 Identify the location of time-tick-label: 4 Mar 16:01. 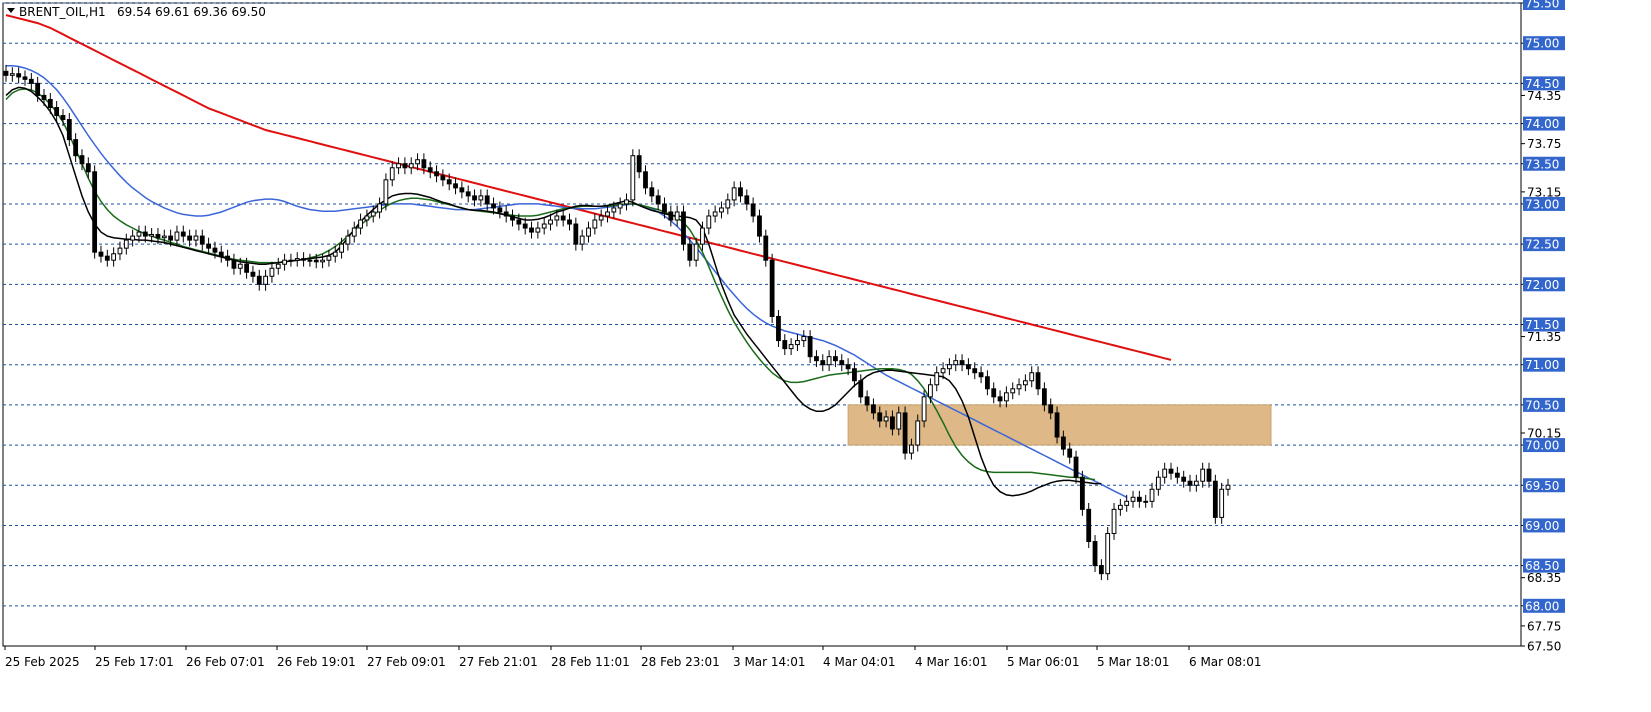
(951, 662).